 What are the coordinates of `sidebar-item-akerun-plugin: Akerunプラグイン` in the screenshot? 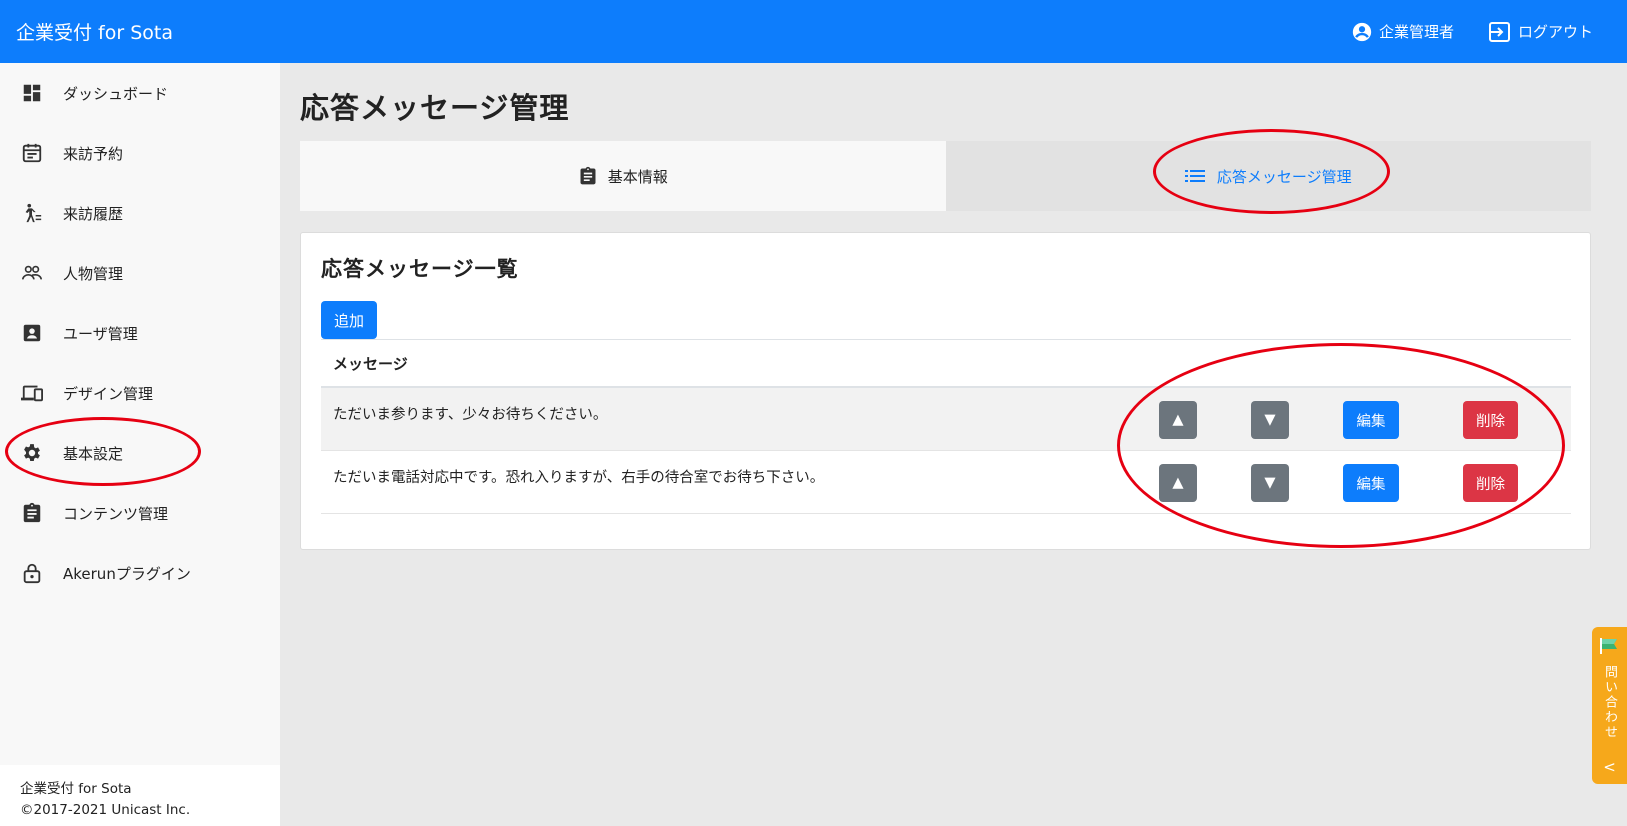 It's located at (140, 573).